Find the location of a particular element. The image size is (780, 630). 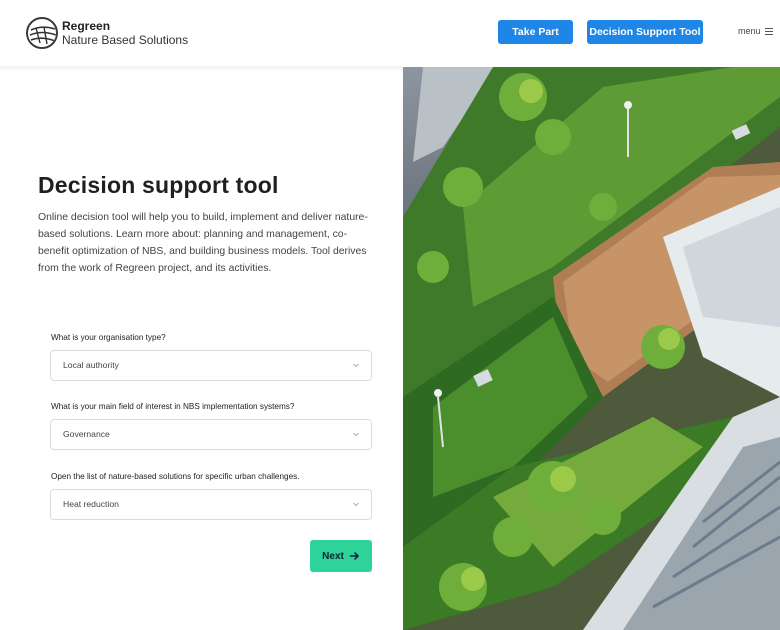

brand-name: Regreen is located at coordinates (86, 26).